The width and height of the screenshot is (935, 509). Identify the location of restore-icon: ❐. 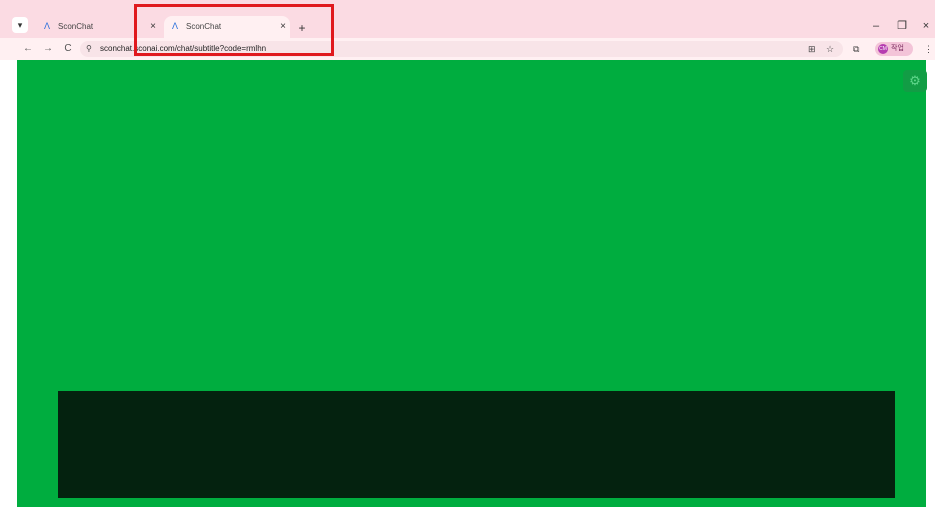
(902, 26).